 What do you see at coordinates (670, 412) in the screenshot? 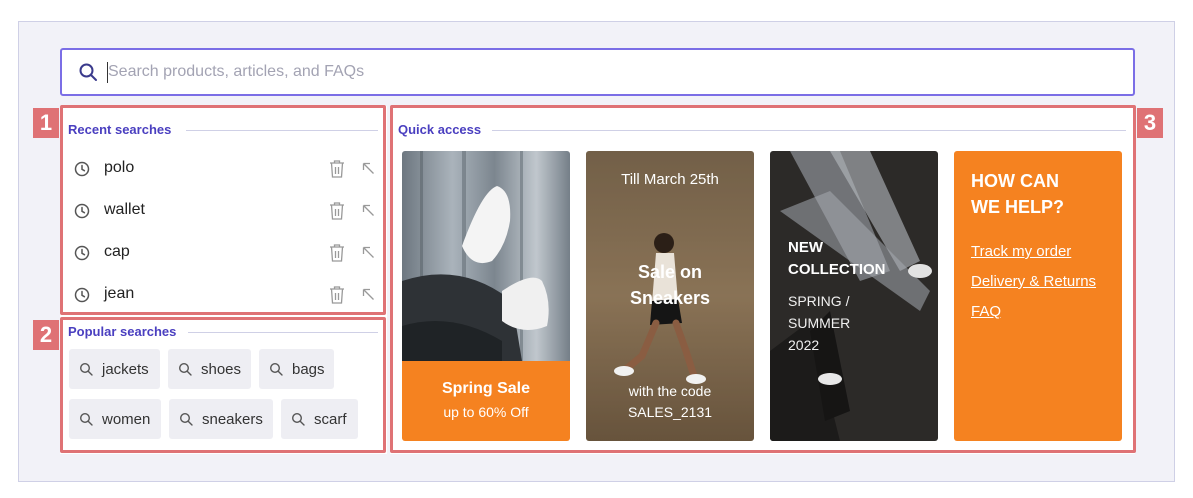
I see `card-code-line2: SALES_2131` at bounding box center [670, 412].